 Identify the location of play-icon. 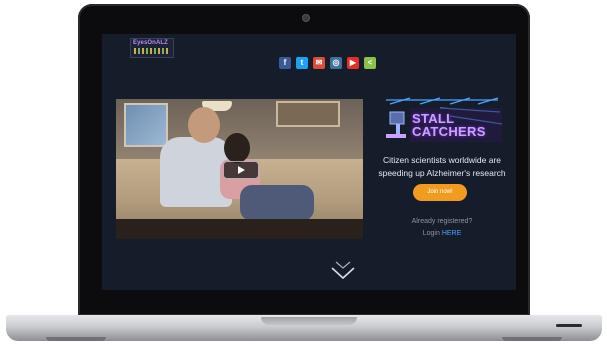
(241, 170).